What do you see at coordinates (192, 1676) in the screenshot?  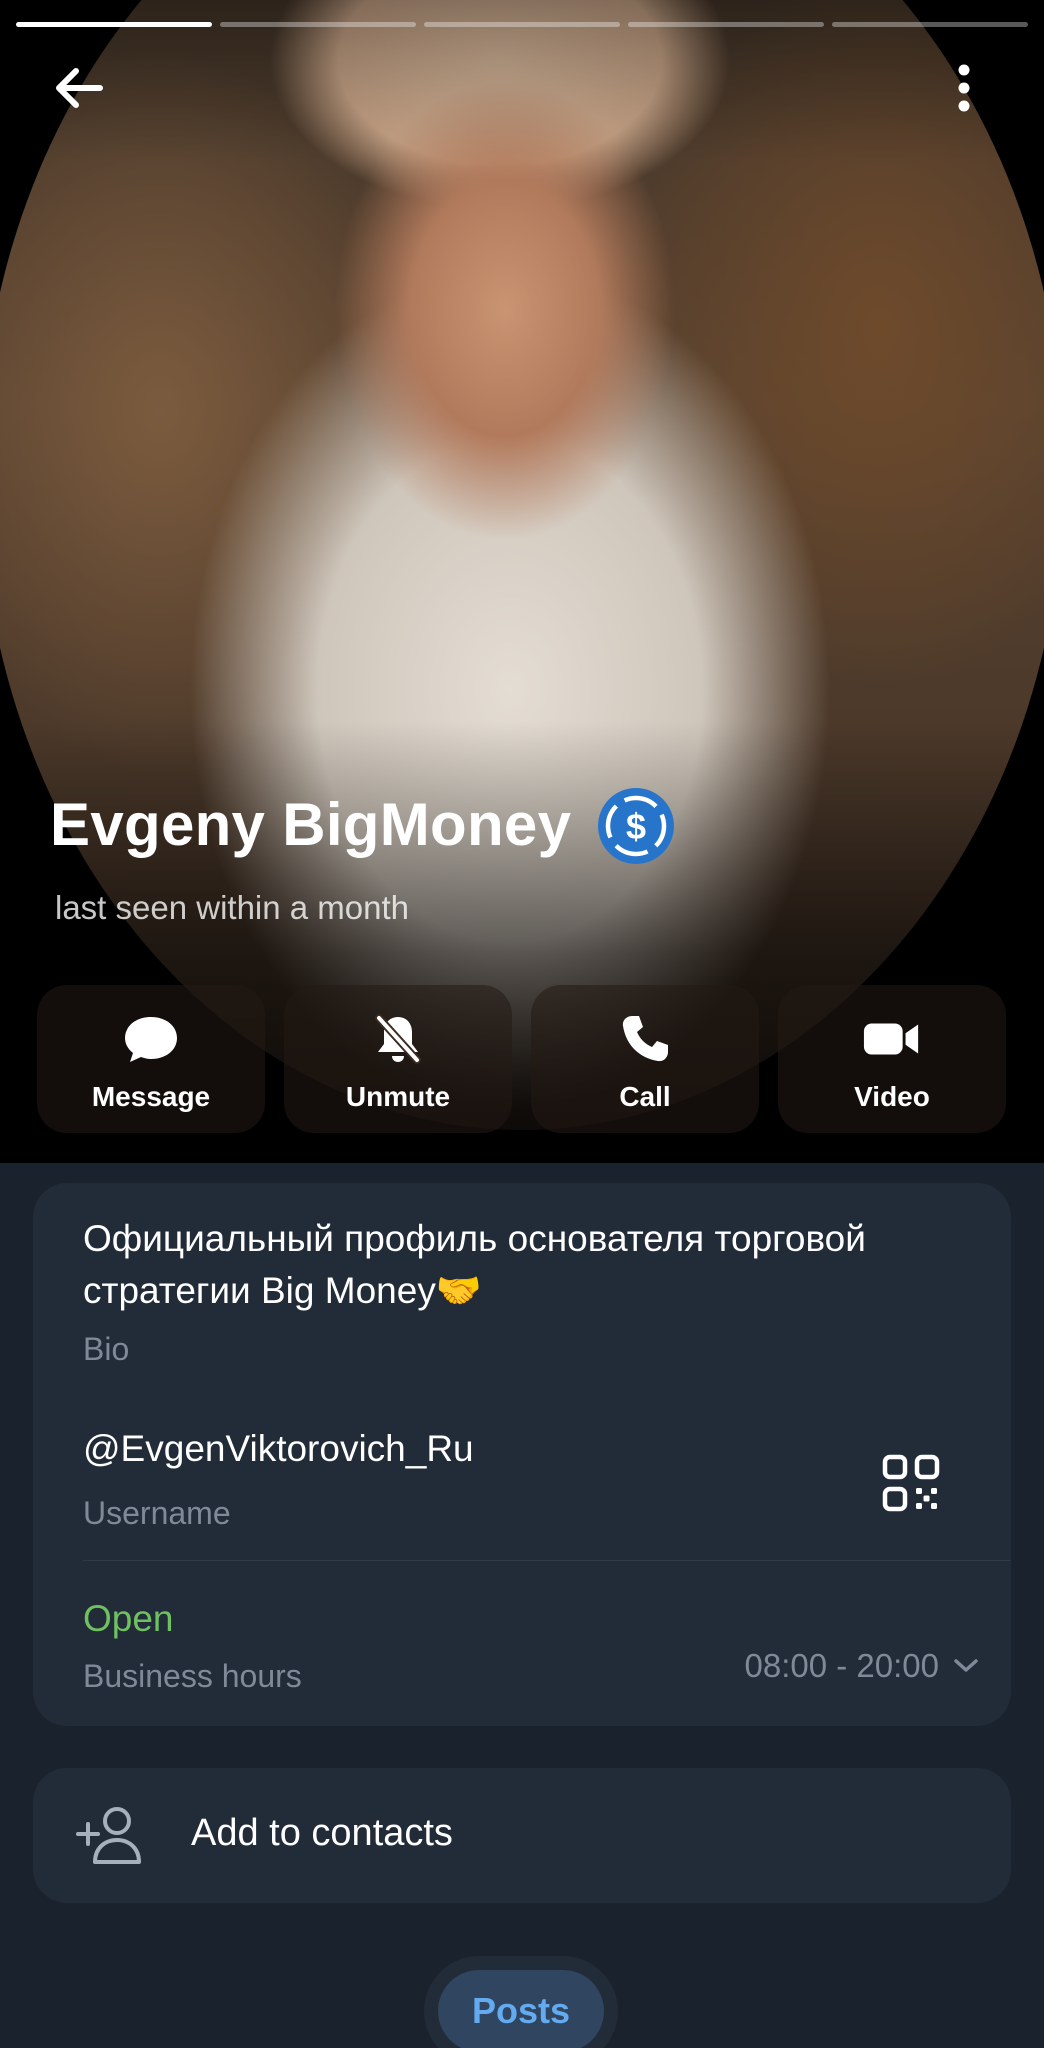 I see `business-hours-label: Business hours` at bounding box center [192, 1676].